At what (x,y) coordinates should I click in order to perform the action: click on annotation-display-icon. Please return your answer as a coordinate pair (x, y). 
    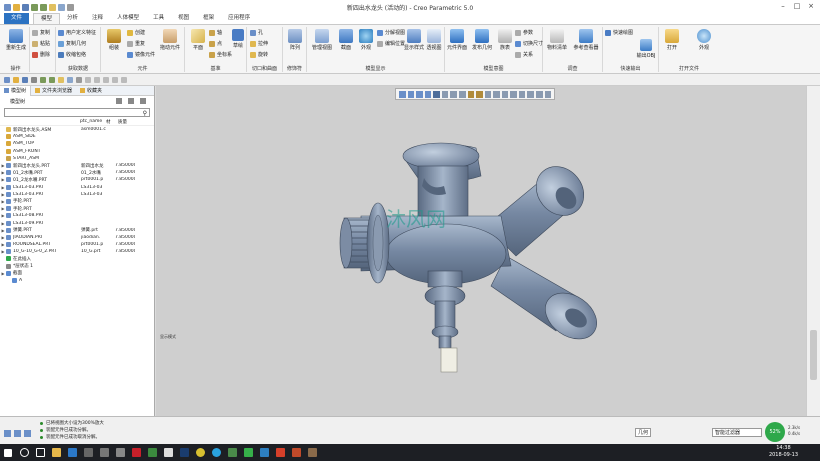
    Looking at the image, I should click on (479, 94).